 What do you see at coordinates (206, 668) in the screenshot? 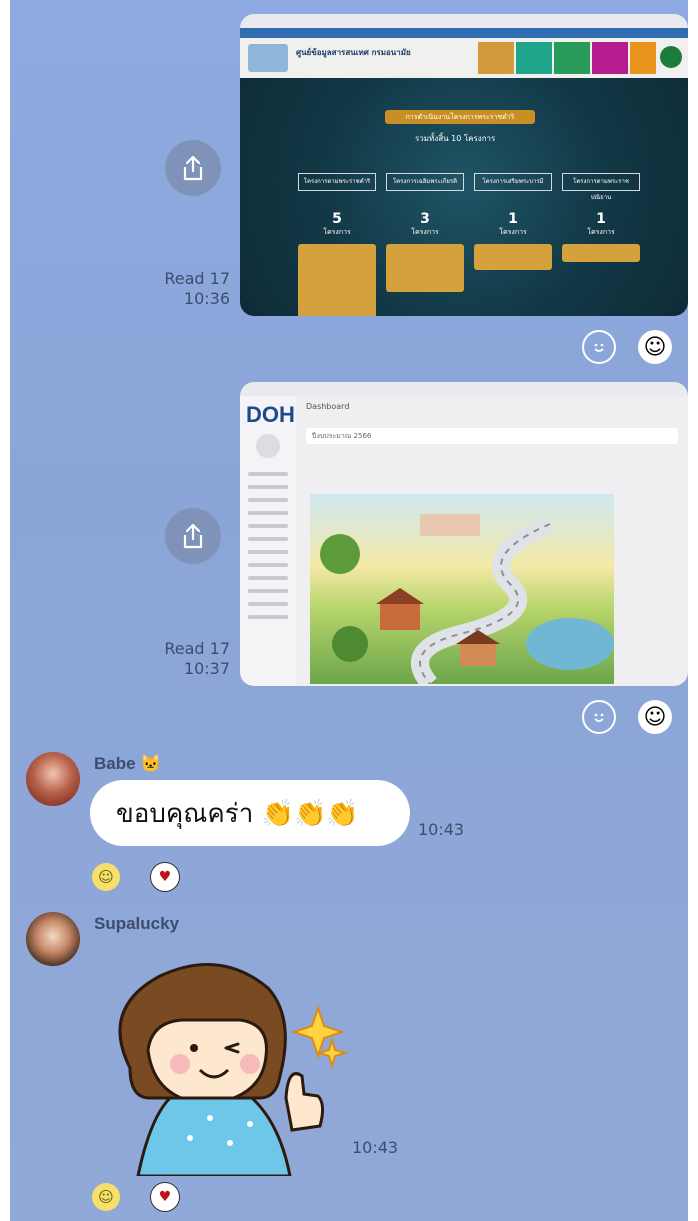
I see `message-time: 10:37` at bounding box center [206, 668].